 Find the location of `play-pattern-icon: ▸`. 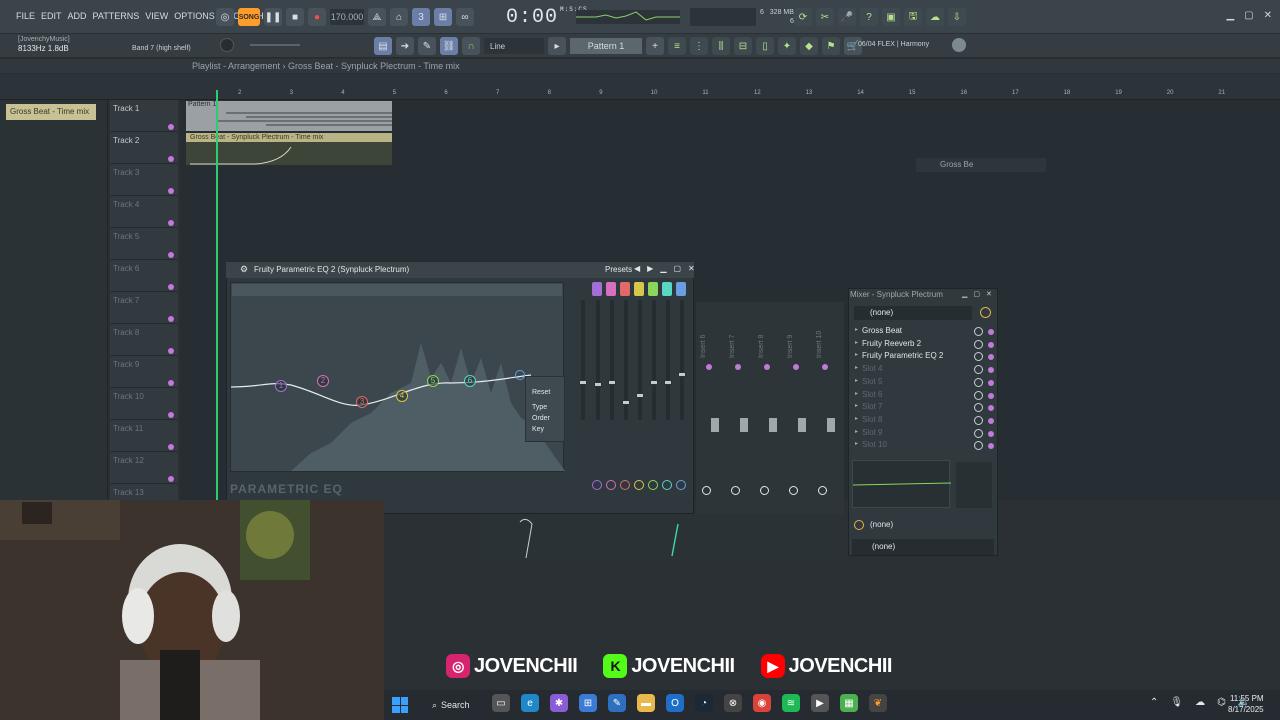

play-pattern-icon: ▸ is located at coordinates (557, 46).